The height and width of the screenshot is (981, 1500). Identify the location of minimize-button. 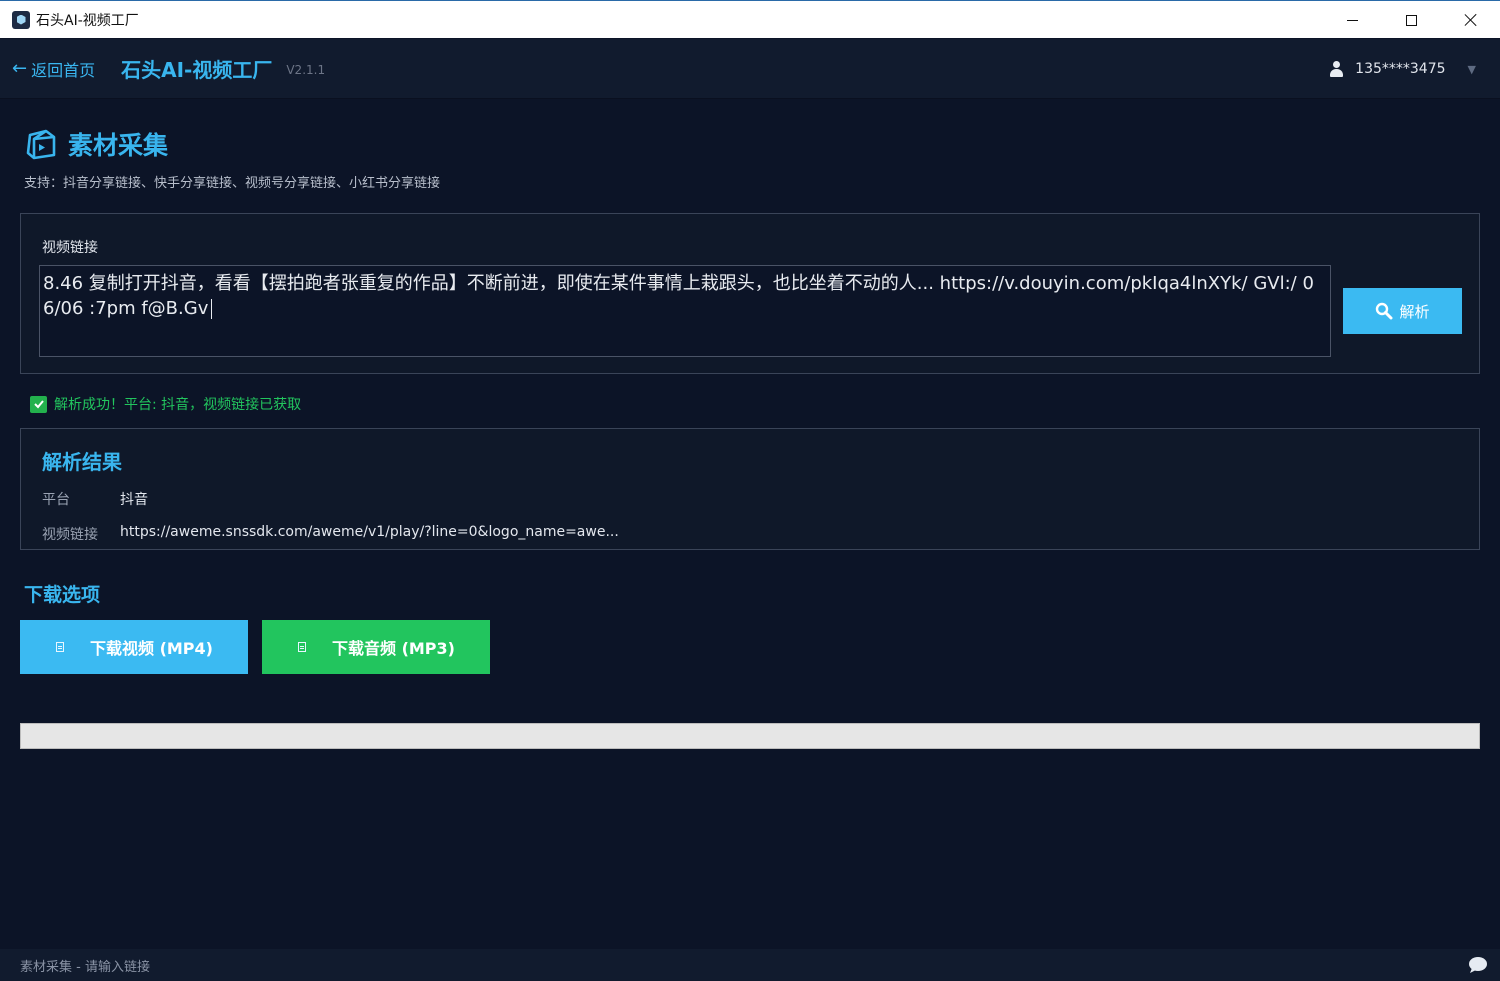
(1352, 20).